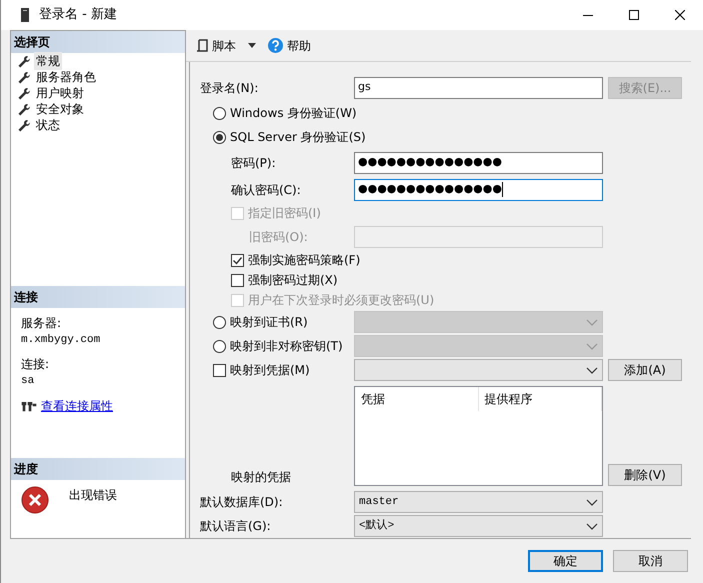 This screenshot has width=703, height=583. Describe the element at coordinates (98, 42) in the screenshot. I see `panel-header: 选择页` at that location.